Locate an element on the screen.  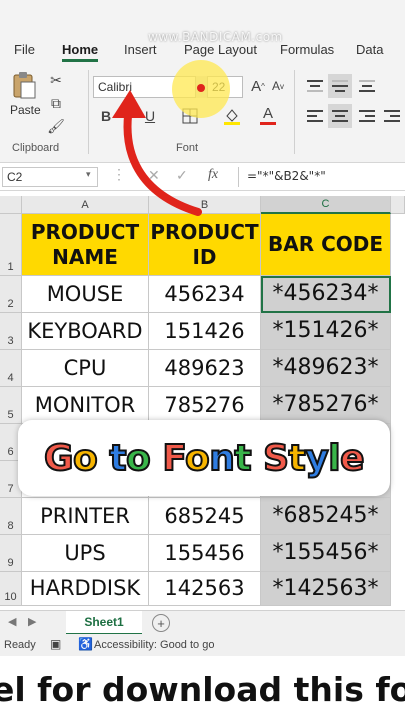
header-cell-bar-code: BAR CODE is located at coordinates (326, 245).